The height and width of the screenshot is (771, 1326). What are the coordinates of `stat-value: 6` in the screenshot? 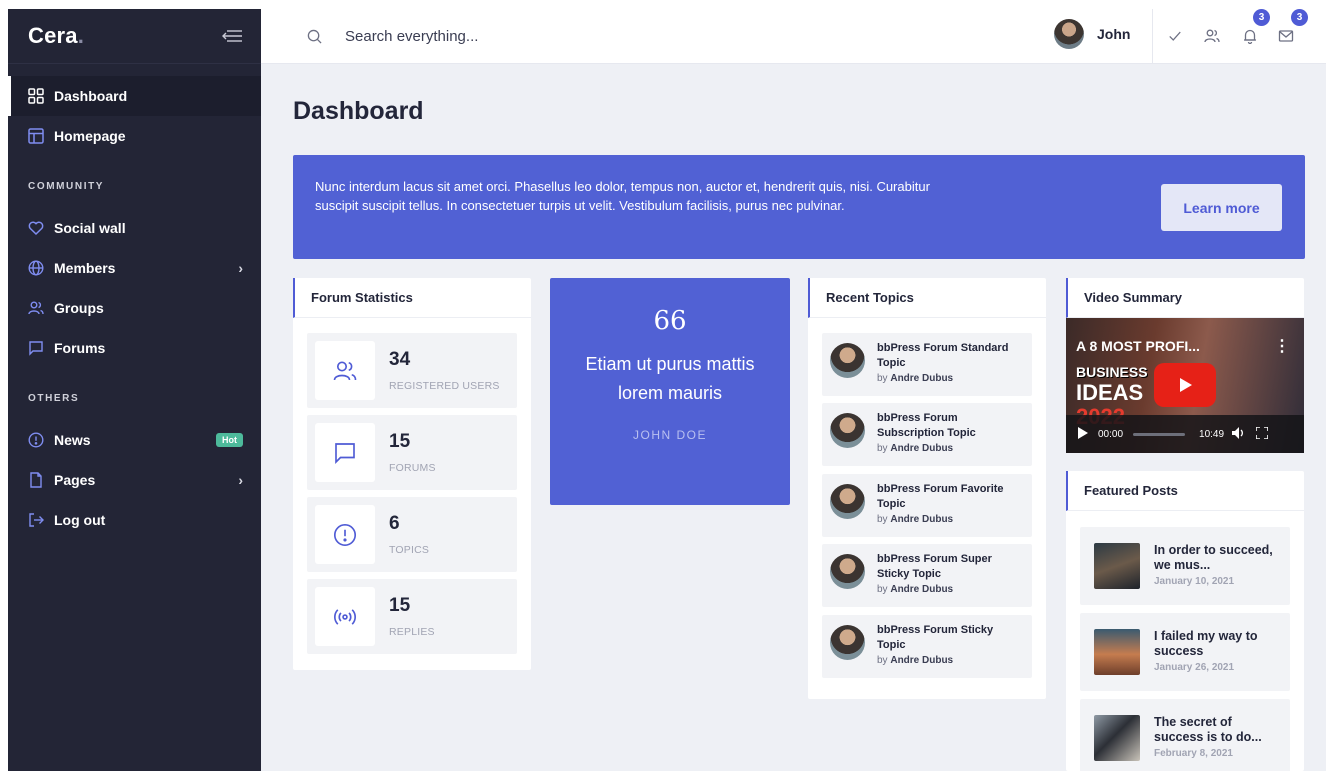 It's located at (394, 523).